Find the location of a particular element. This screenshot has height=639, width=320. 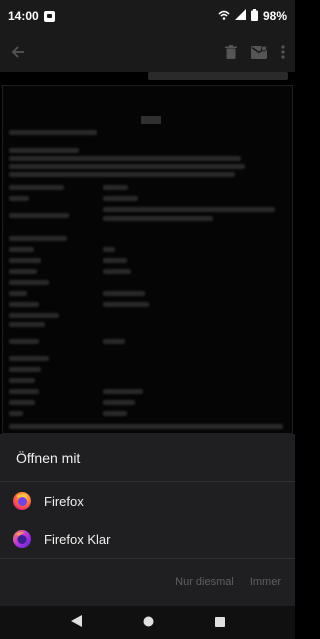

battery-icon is located at coordinates (254, 16).